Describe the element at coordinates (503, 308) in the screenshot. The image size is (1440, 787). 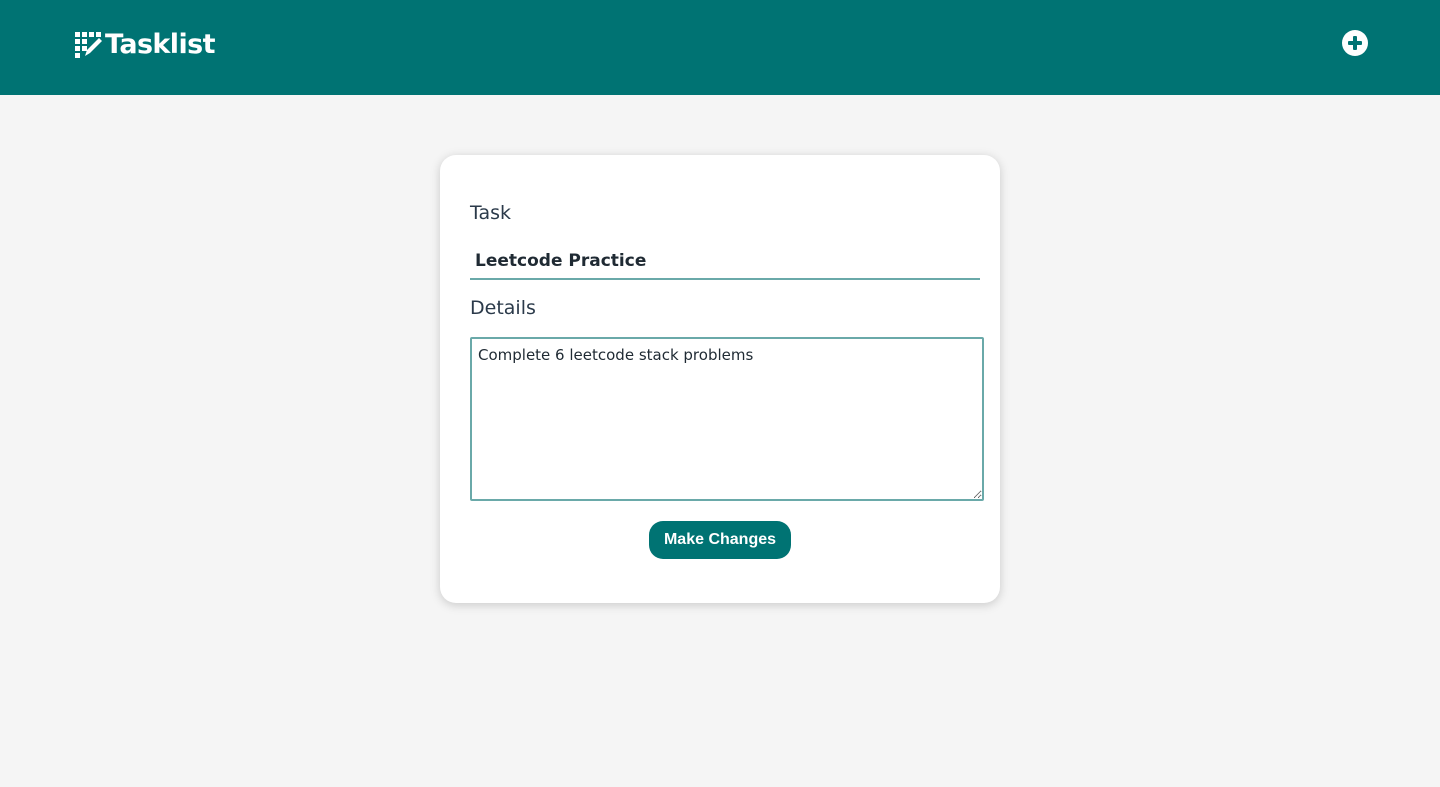
I see `details-label: Details` at that location.